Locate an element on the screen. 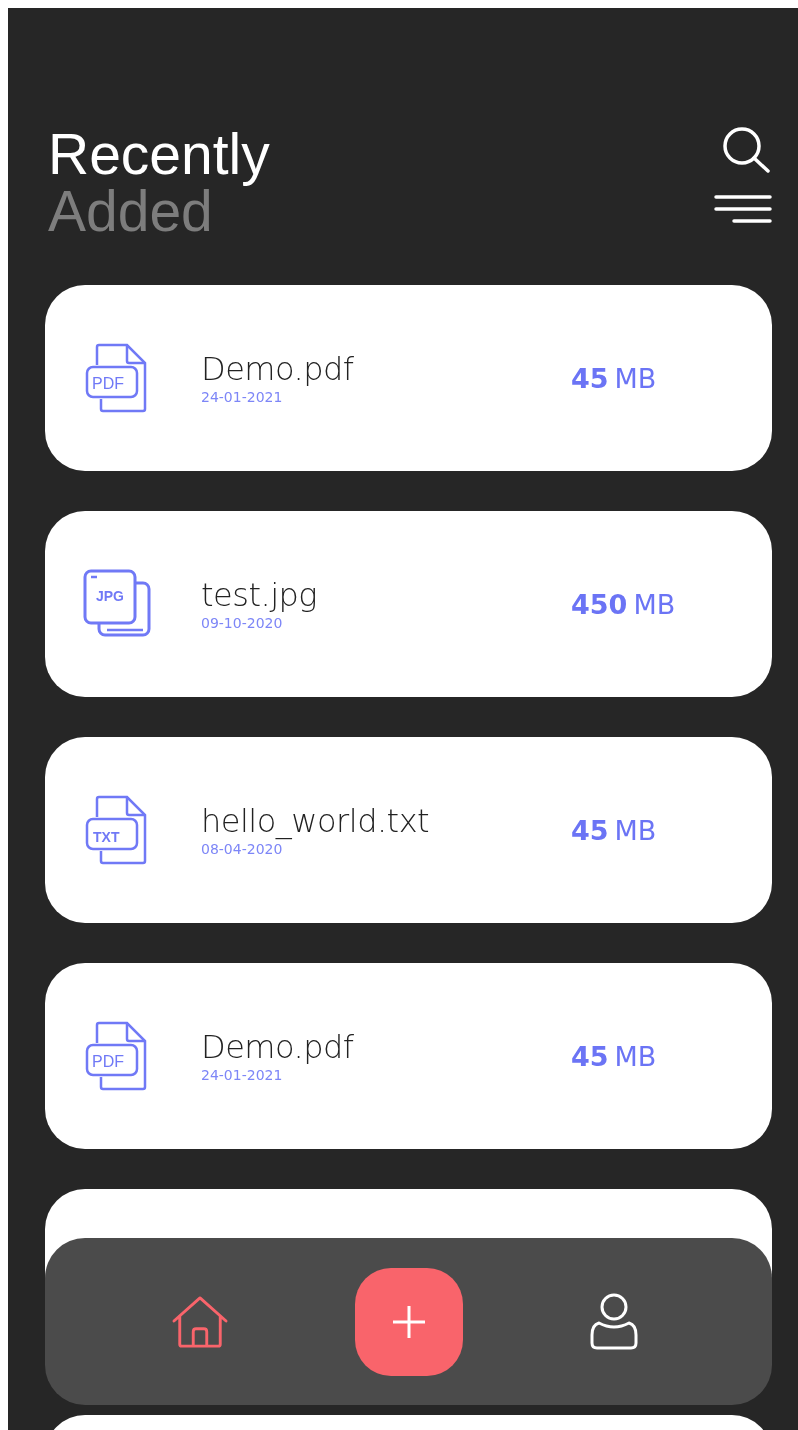  file-name: test.jpg is located at coordinates (260, 595).